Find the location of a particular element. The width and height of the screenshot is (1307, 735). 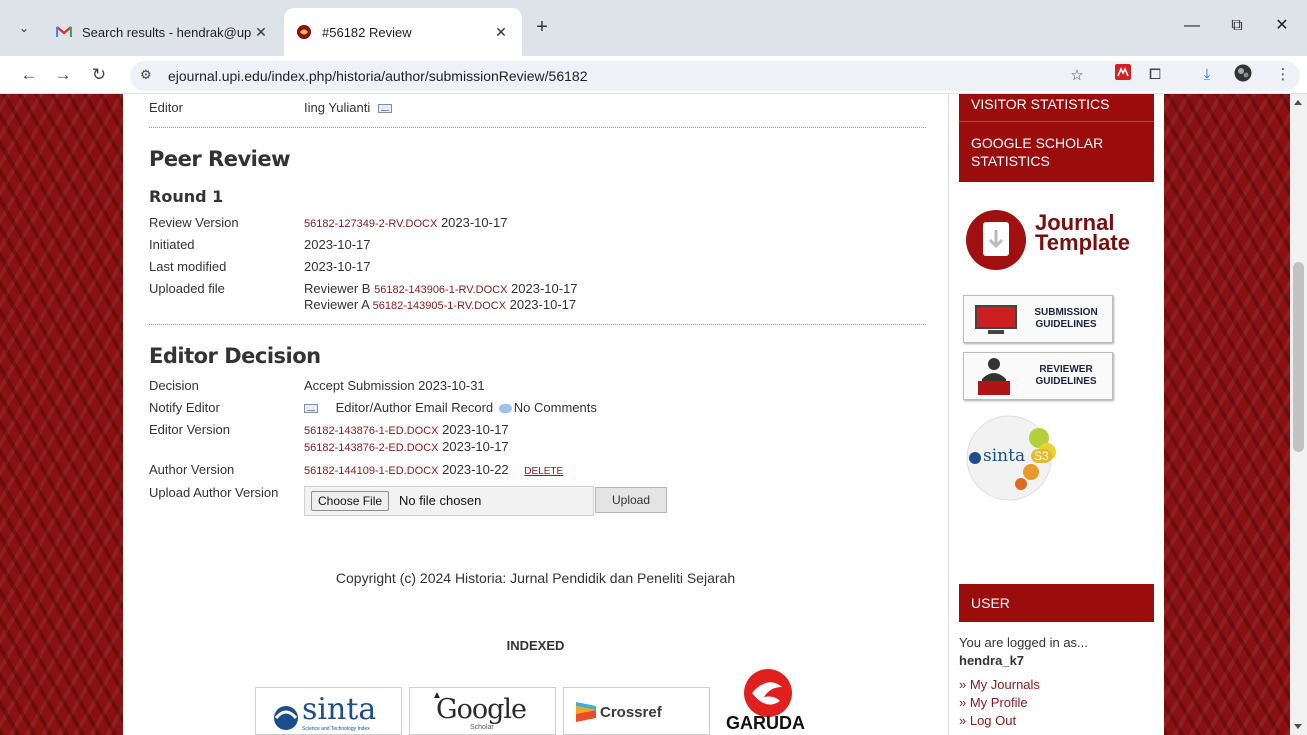

tab-title: #56182 Review is located at coordinates (367, 32).